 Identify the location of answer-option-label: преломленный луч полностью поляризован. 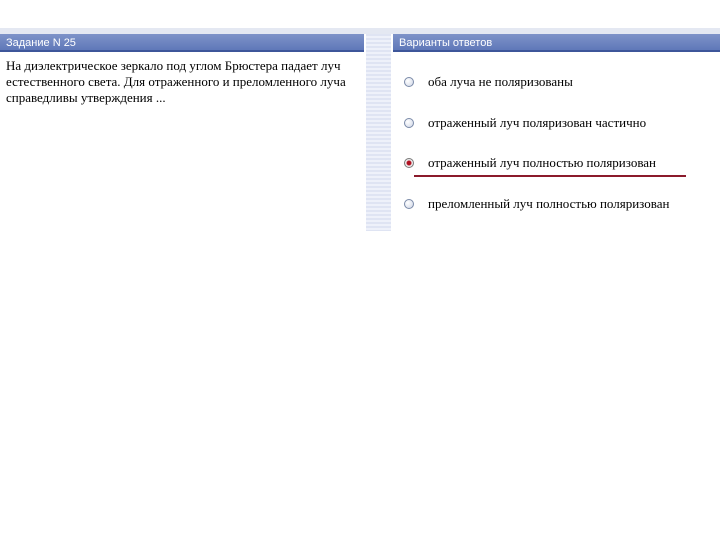
(549, 203).